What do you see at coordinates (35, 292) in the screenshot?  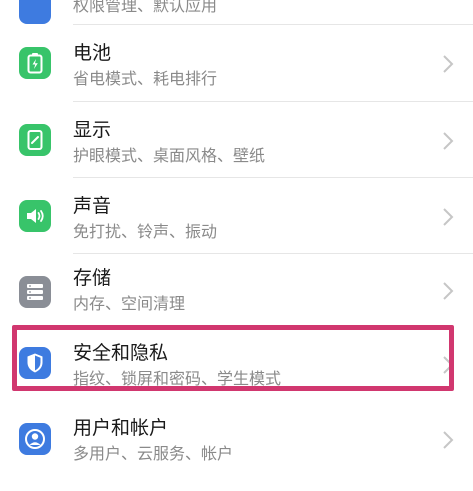 I see `storage-icon` at bounding box center [35, 292].